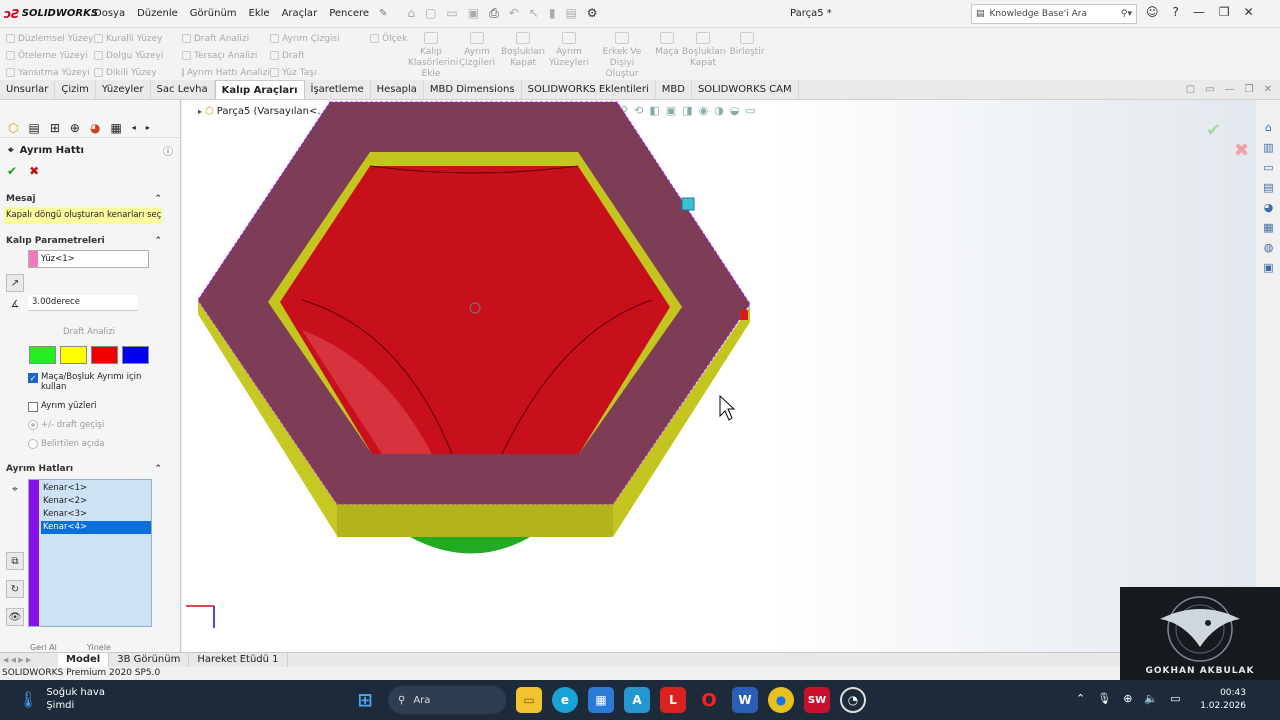  What do you see at coordinates (148, 127) in the screenshot?
I see `chevron-right-icon: ▸` at bounding box center [148, 127].